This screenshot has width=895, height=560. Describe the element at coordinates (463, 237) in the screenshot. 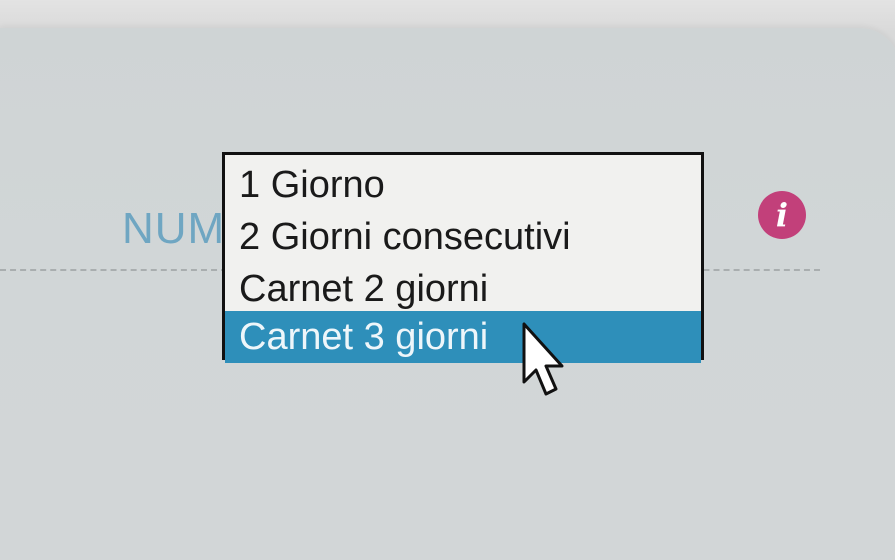

I see `dropdown-option-2-giorni-consecutivi: 2 Giorni consecutivi` at that location.